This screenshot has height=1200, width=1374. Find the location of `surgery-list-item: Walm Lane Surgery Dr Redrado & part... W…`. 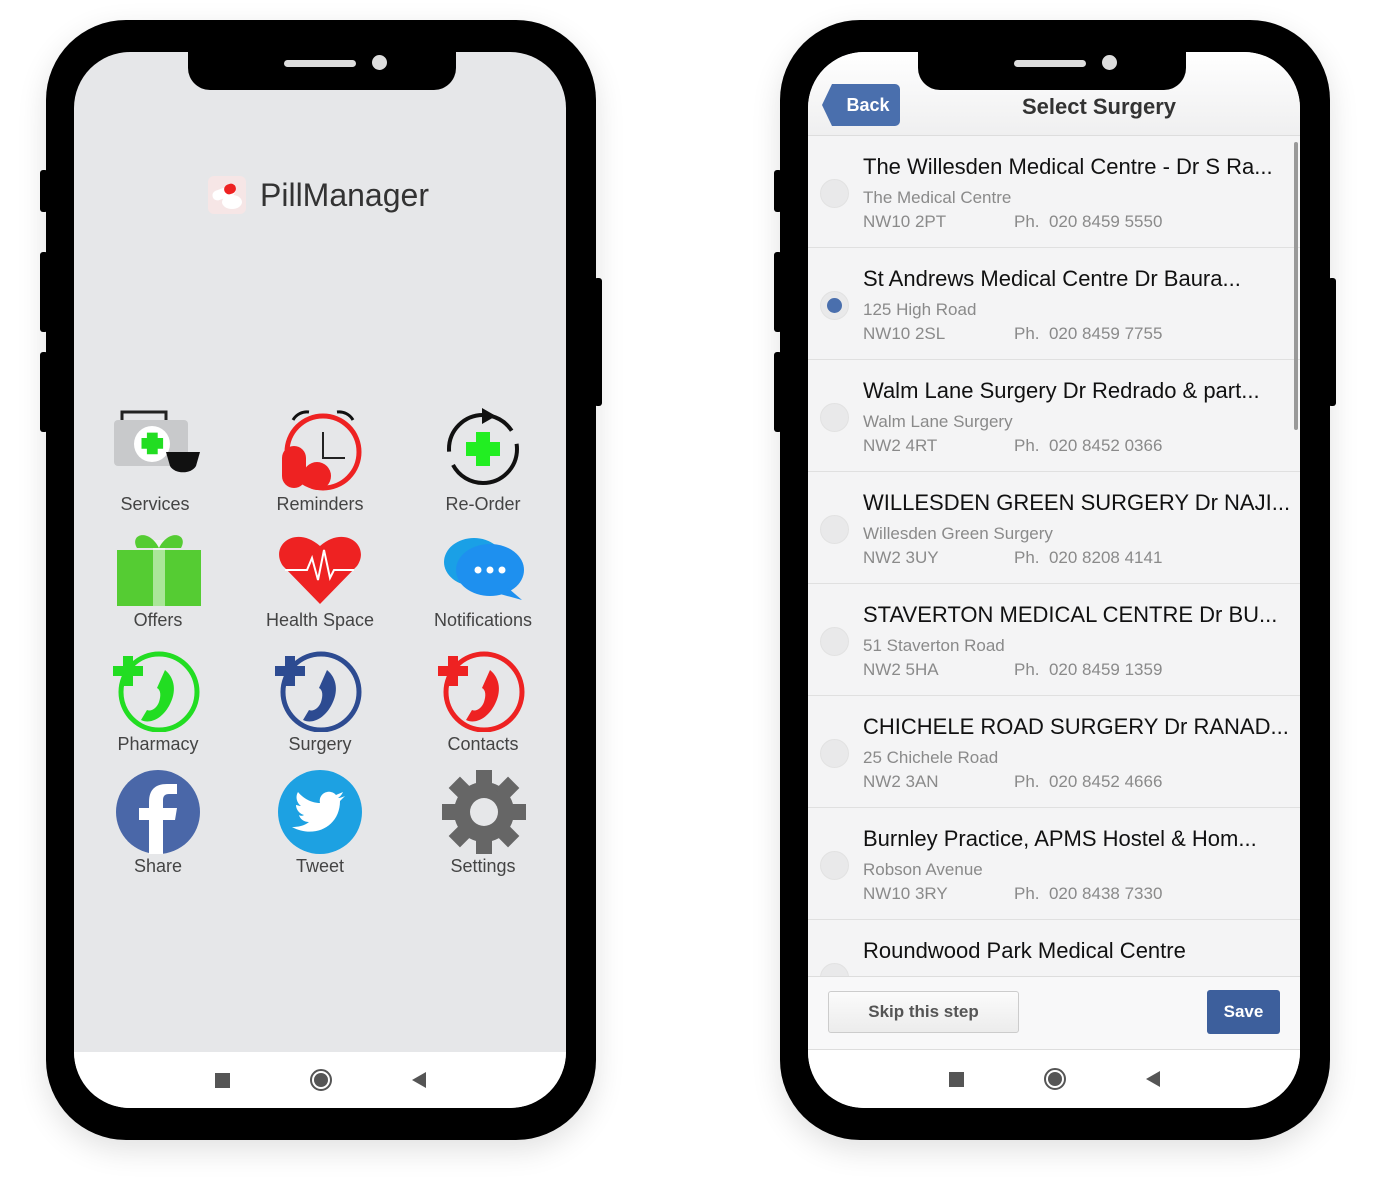

surgery-list-item: Walm Lane Surgery Dr Redrado & part... W… is located at coordinates (1054, 416).